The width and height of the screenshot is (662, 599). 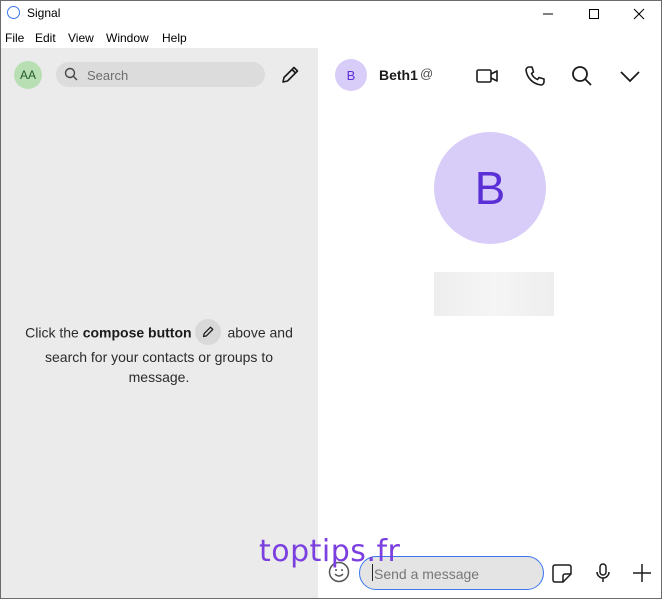 What do you see at coordinates (427, 73) in the screenshot?
I see `at-icon: @` at bounding box center [427, 73].